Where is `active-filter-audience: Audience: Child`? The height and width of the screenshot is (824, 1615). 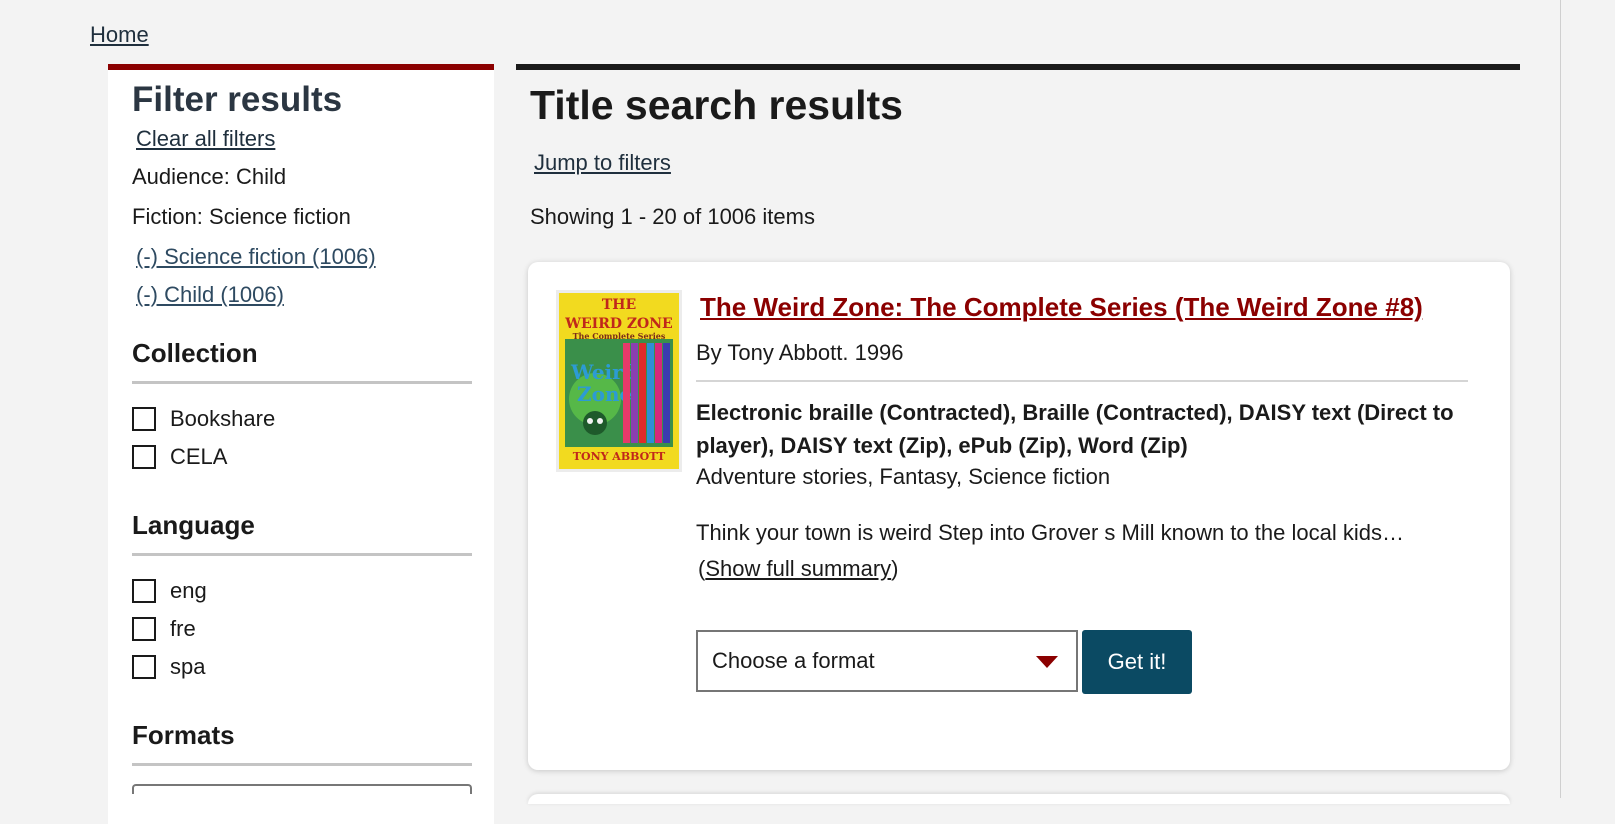 active-filter-audience: Audience: Child is located at coordinates (209, 176).